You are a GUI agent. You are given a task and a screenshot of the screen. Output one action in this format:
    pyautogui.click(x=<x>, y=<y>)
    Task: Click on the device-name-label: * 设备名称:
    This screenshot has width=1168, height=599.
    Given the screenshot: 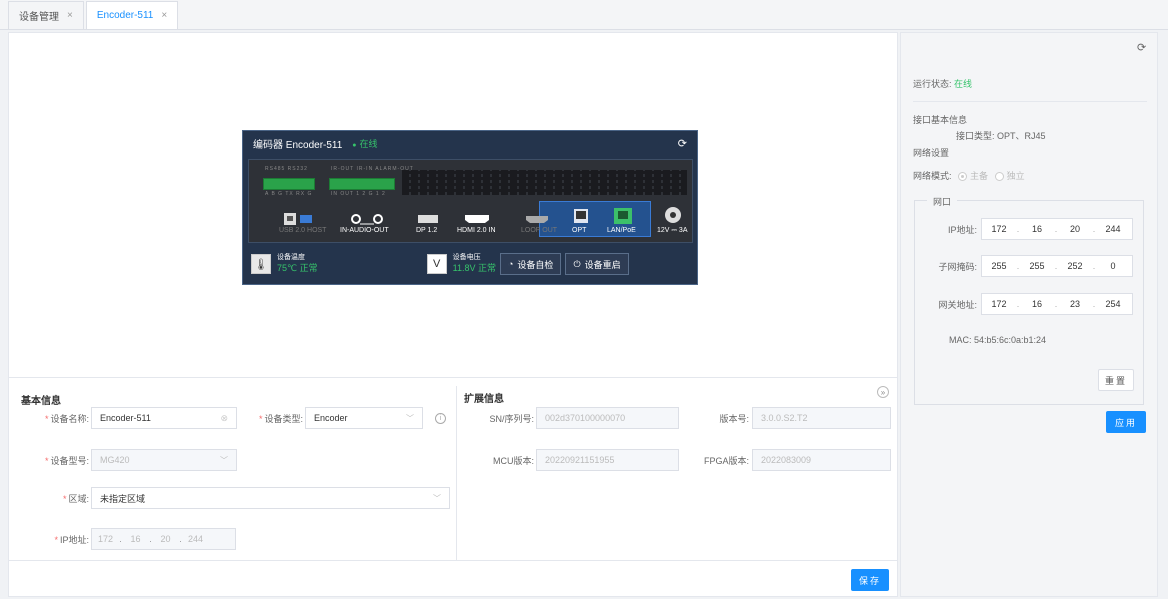 What is the action you would take?
    pyautogui.click(x=66, y=419)
    